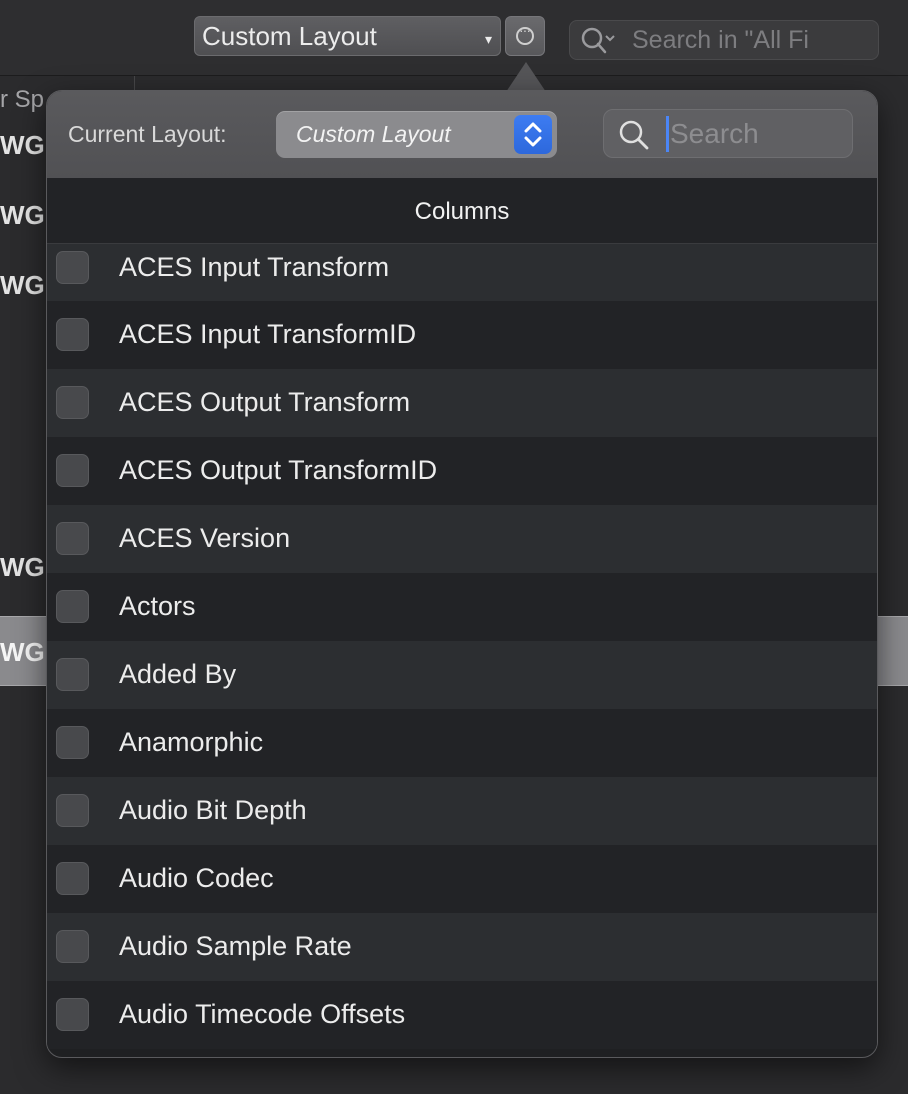  Describe the element at coordinates (598, 40) in the screenshot. I see `search-with-dropdown-icon` at that location.